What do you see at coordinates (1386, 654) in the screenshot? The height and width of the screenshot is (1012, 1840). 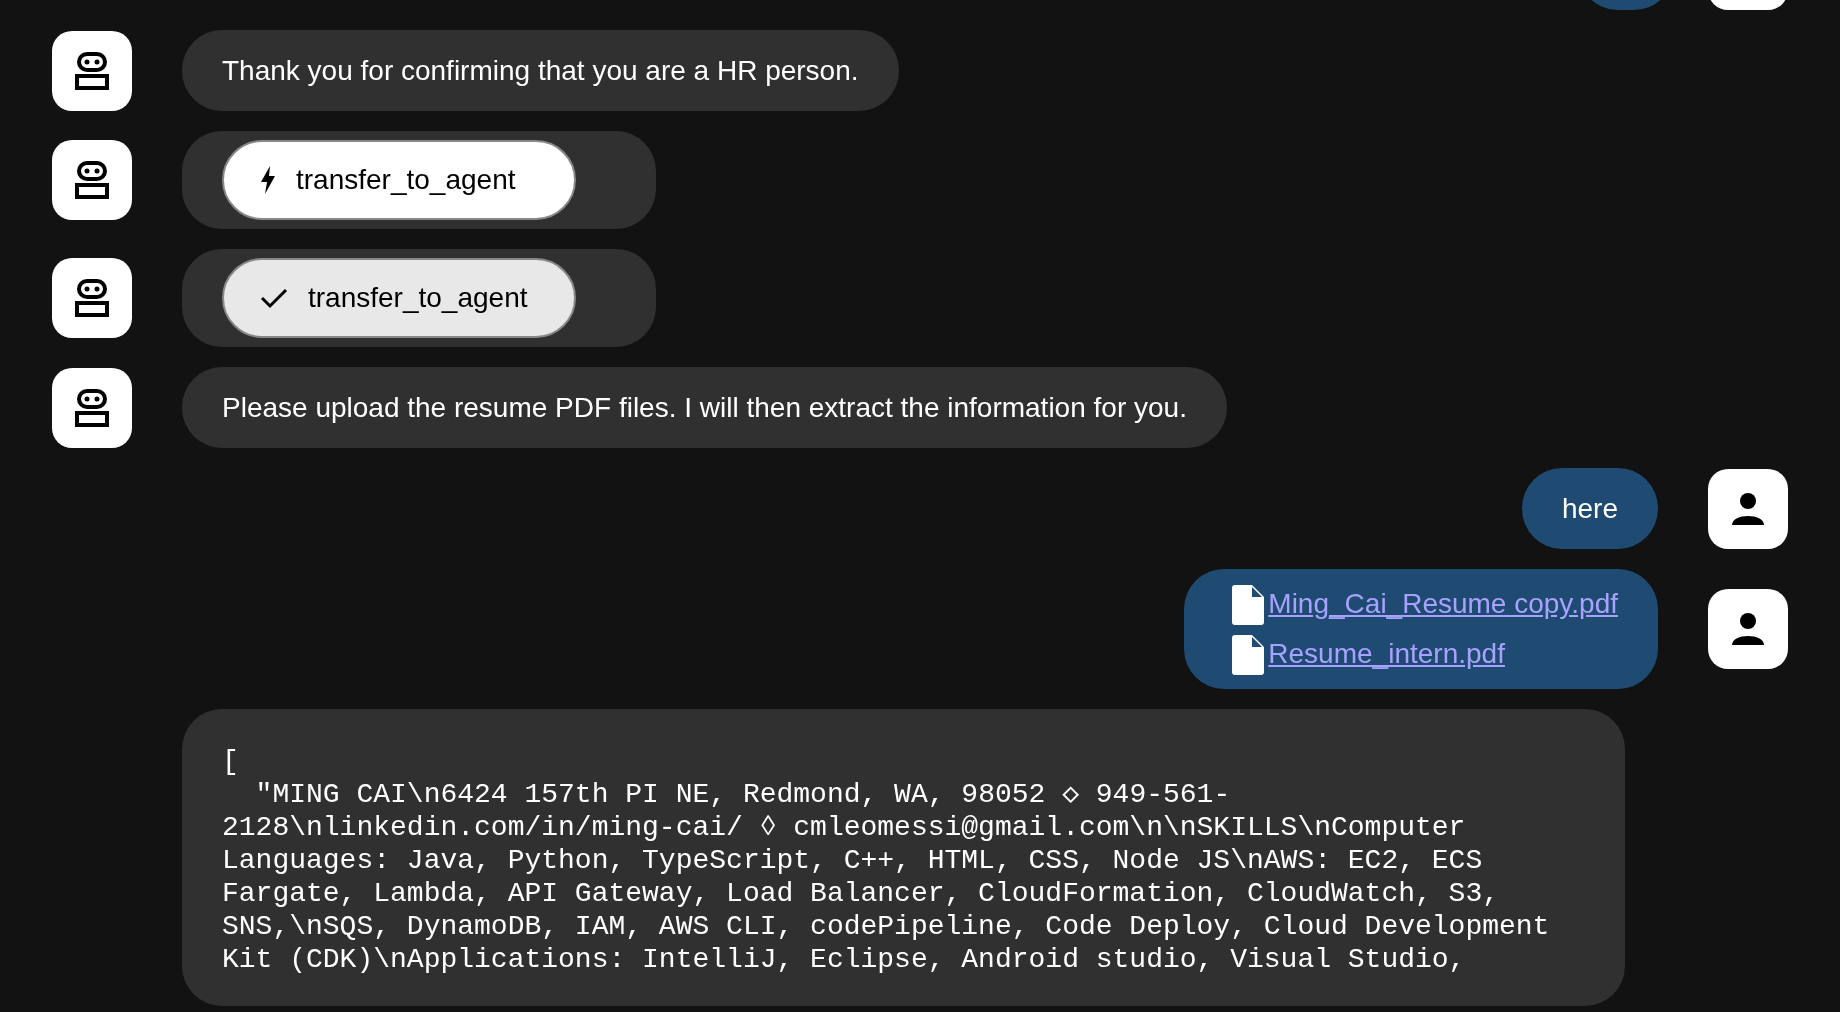 I see `file-link: Resume_intern.pdf` at bounding box center [1386, 654].